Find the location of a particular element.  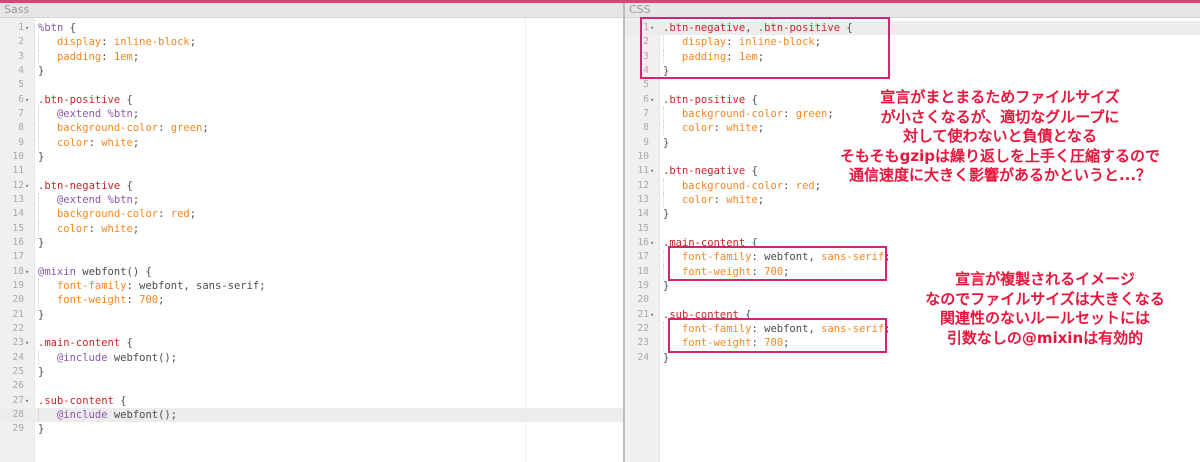

line-number: 29 is located at coordinates (18, 429).